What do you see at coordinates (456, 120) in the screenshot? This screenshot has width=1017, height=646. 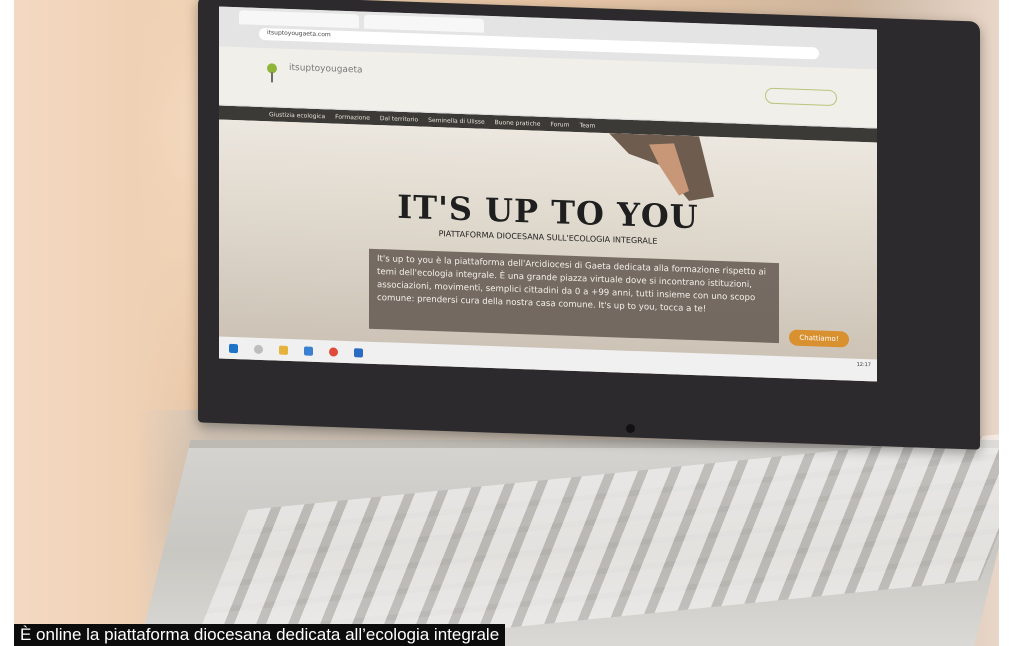 I see `nav-item-seminella: Seminella di Ulisse` at bounding box center [456, 120].